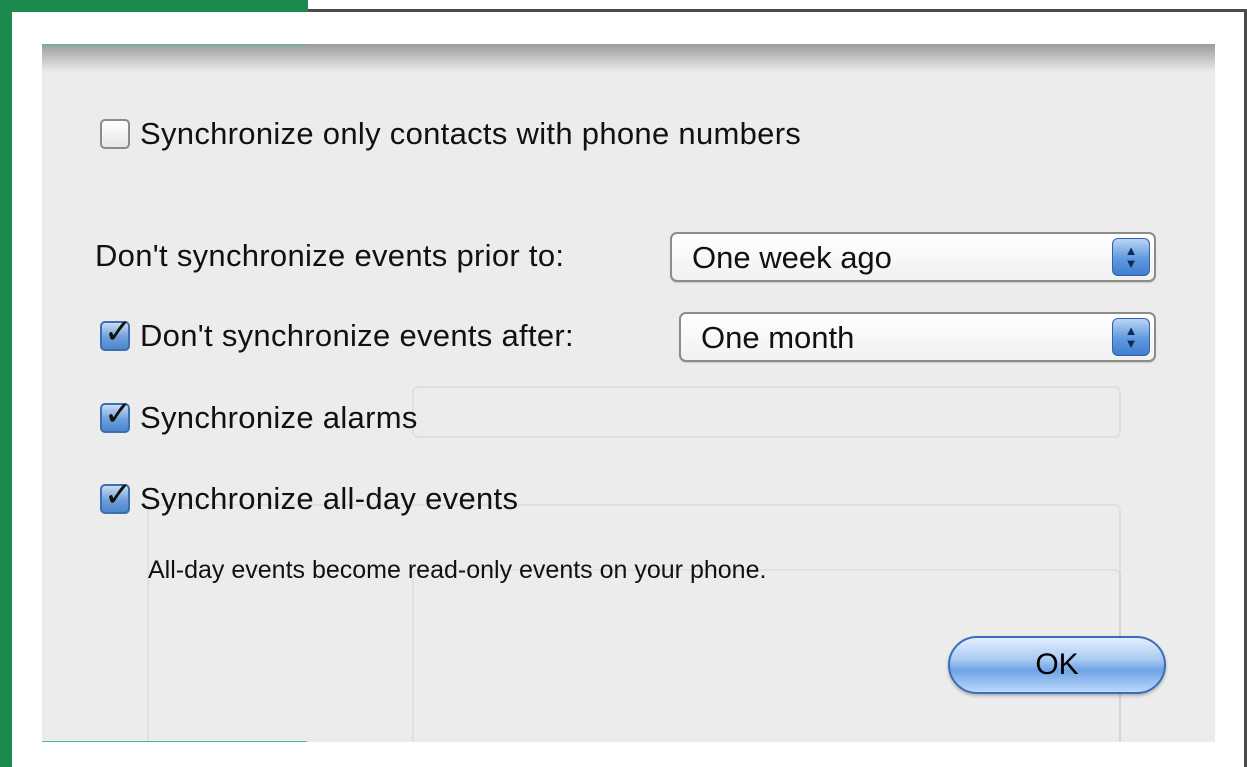 This screenshot has width=1247, height=767. I want to click on prior-to-label: Don't synchronize events prior to:, so click(330, 255).